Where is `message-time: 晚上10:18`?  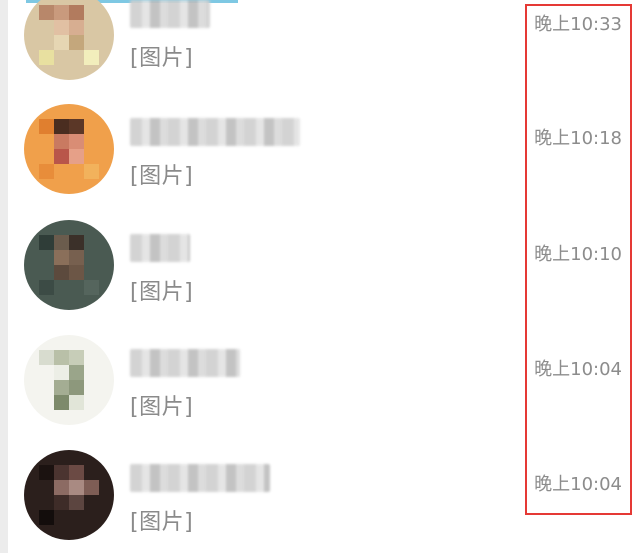
message-time: 晚上10:18 is located at coordinates (578, 138).